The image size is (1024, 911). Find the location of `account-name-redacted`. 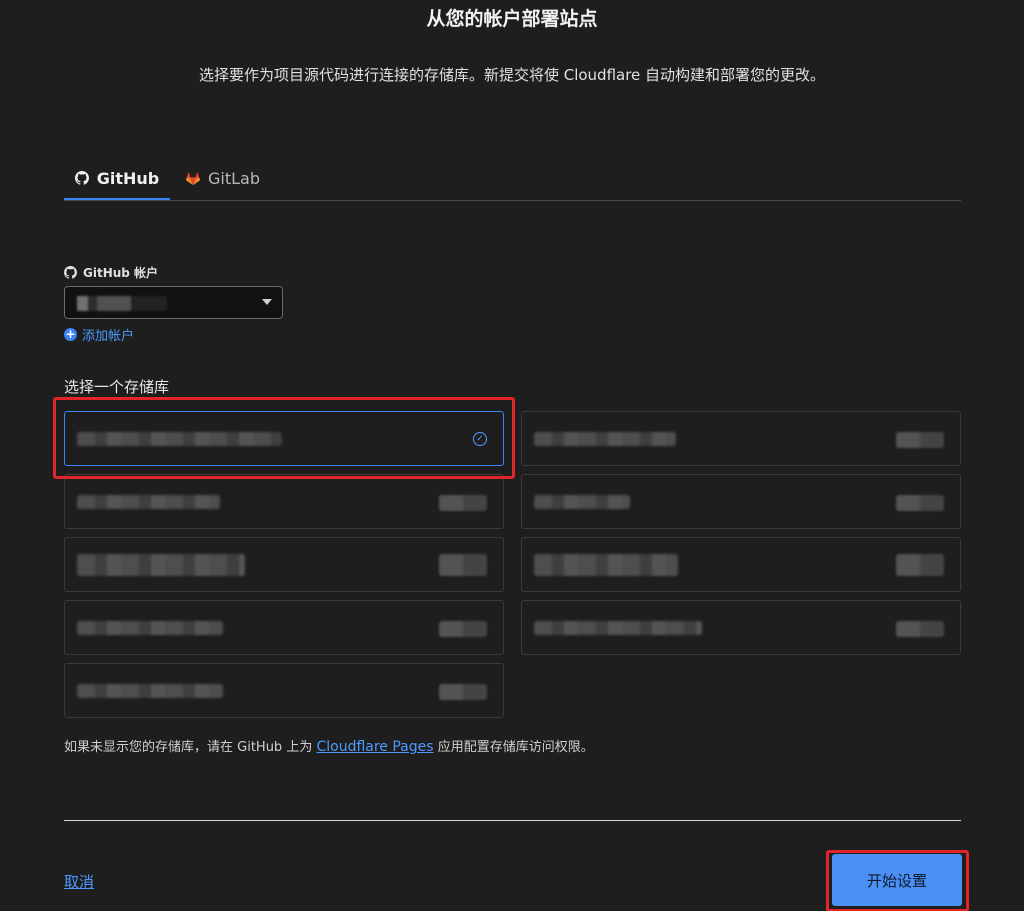

account-name-redacted is located at coordinates (122, 303).